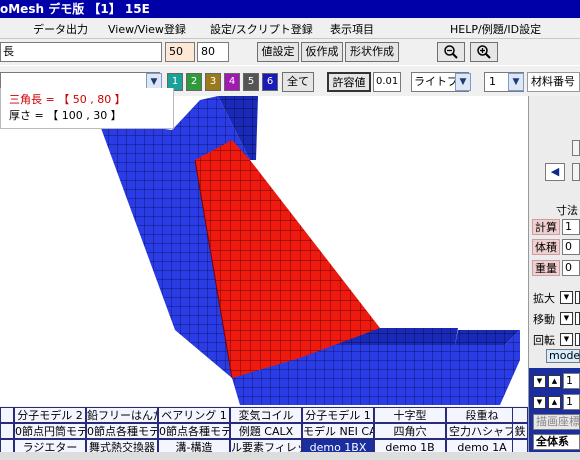  What do you see at coordinates (463, 82) in the screenshot?
I see `light-select-arrow-icon: ▼` at bounding box center [463, 82].